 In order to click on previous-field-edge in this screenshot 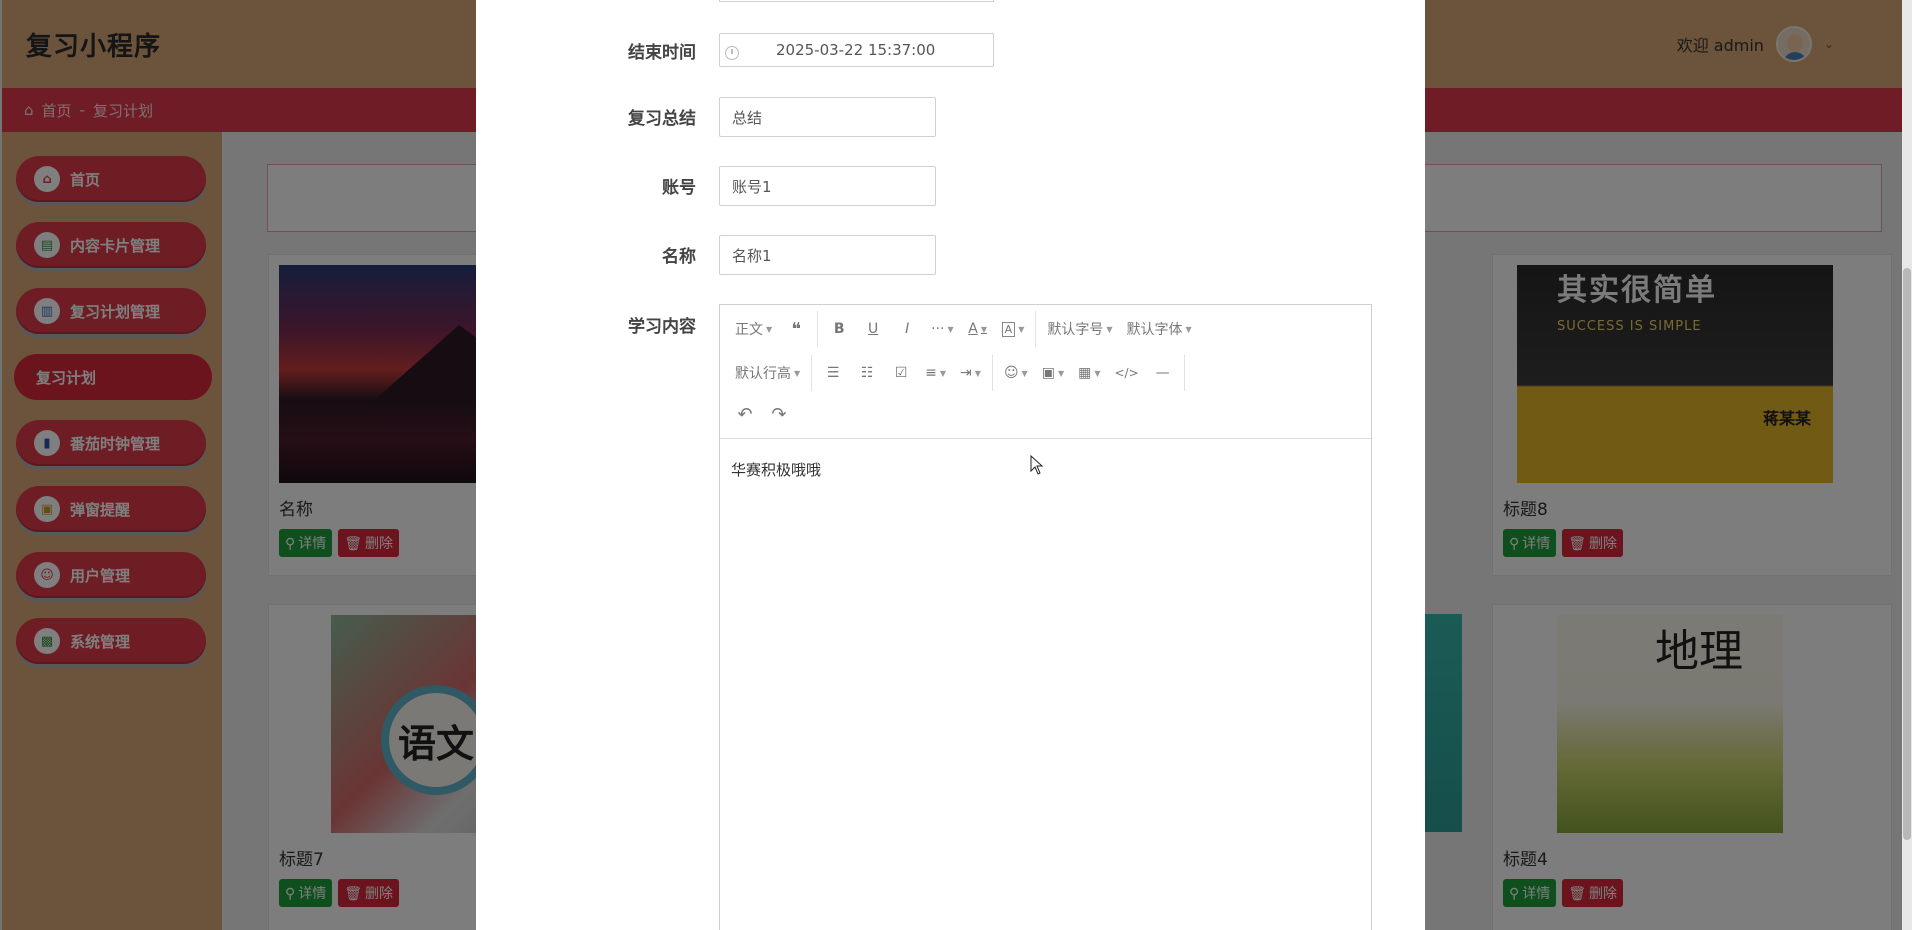, I will do `click(856, 1)`.